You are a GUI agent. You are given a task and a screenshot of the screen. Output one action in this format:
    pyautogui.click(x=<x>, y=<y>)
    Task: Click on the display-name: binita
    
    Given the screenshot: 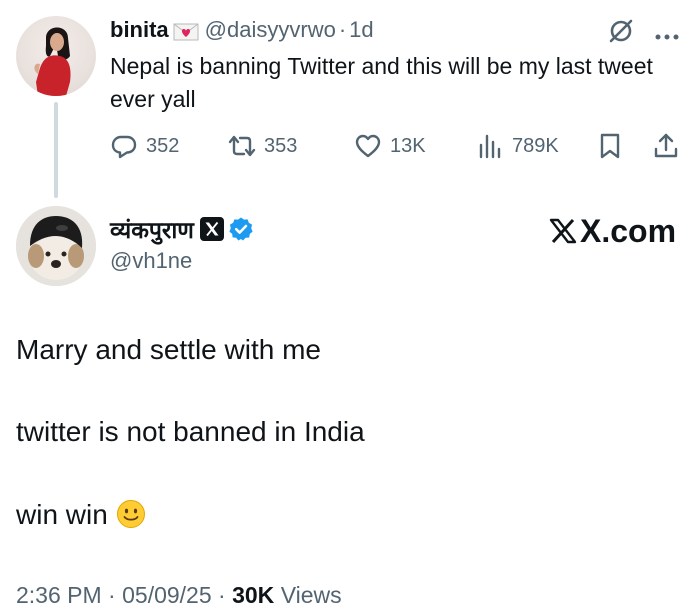 What is the action you would take?
    pyautogui.click(x=139, y=30)
    